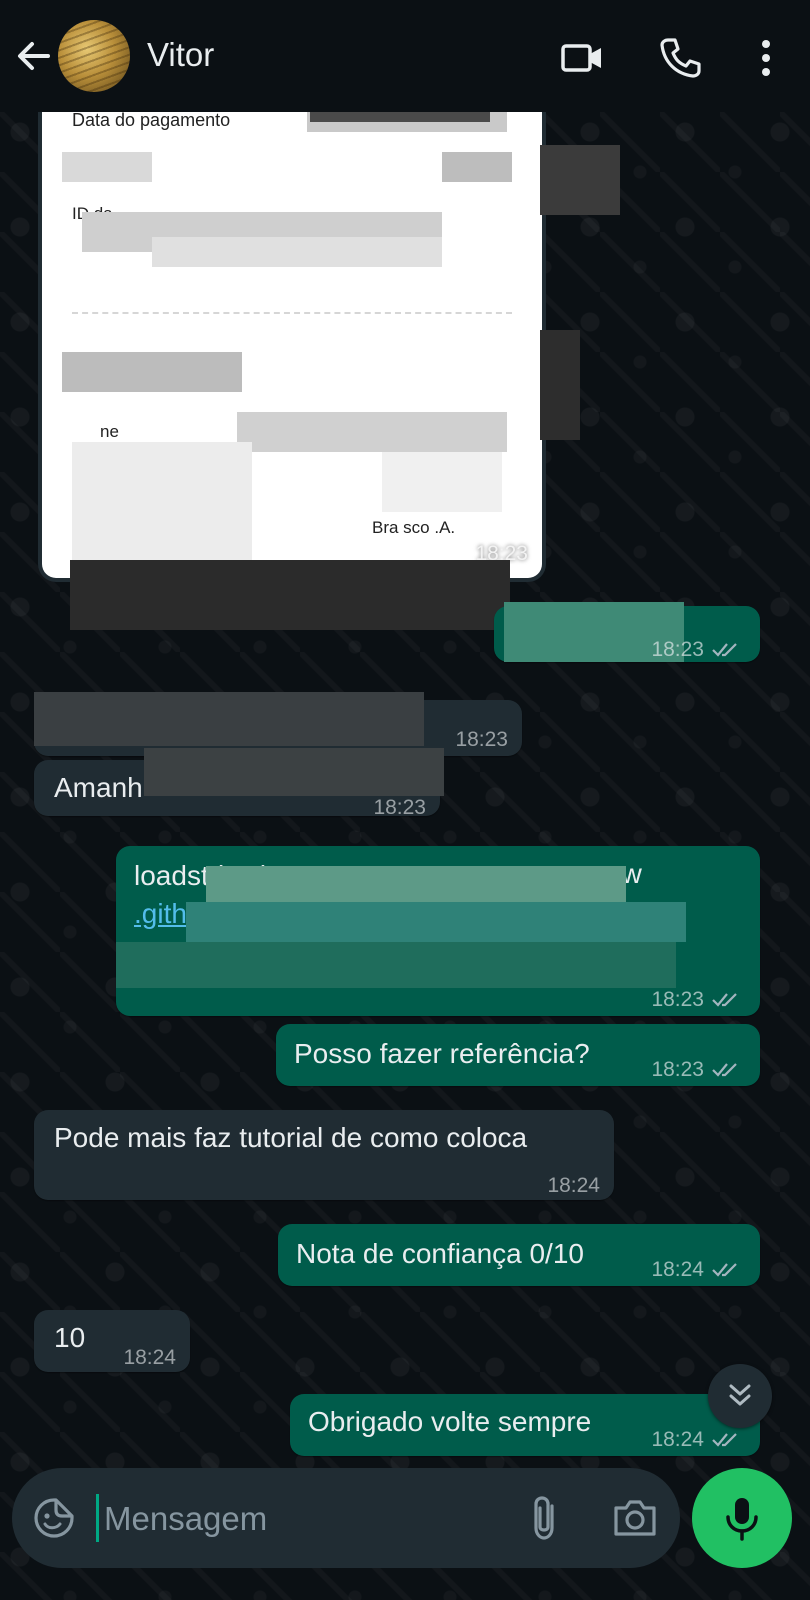 This screenshot has height=1600, width=810. I want to click on double-chevron-down-icon, so click(740, 1395).